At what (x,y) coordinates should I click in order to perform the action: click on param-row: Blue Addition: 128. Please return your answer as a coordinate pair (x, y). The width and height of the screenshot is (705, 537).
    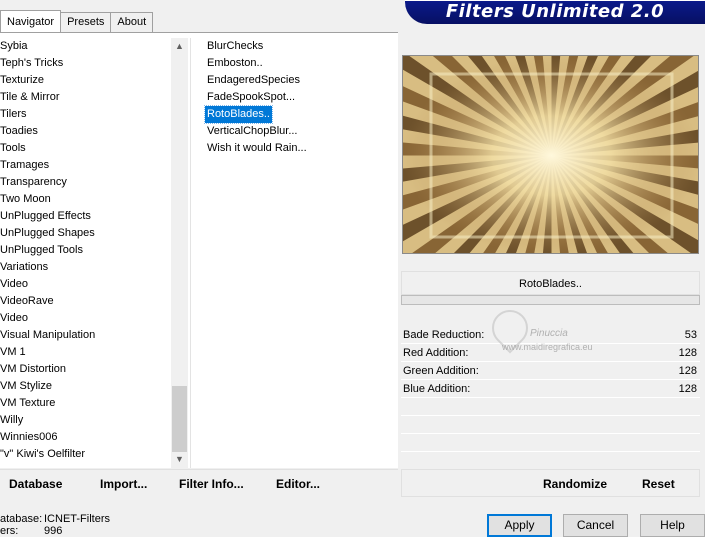
    Looking at the image, I should click on (550, 389).